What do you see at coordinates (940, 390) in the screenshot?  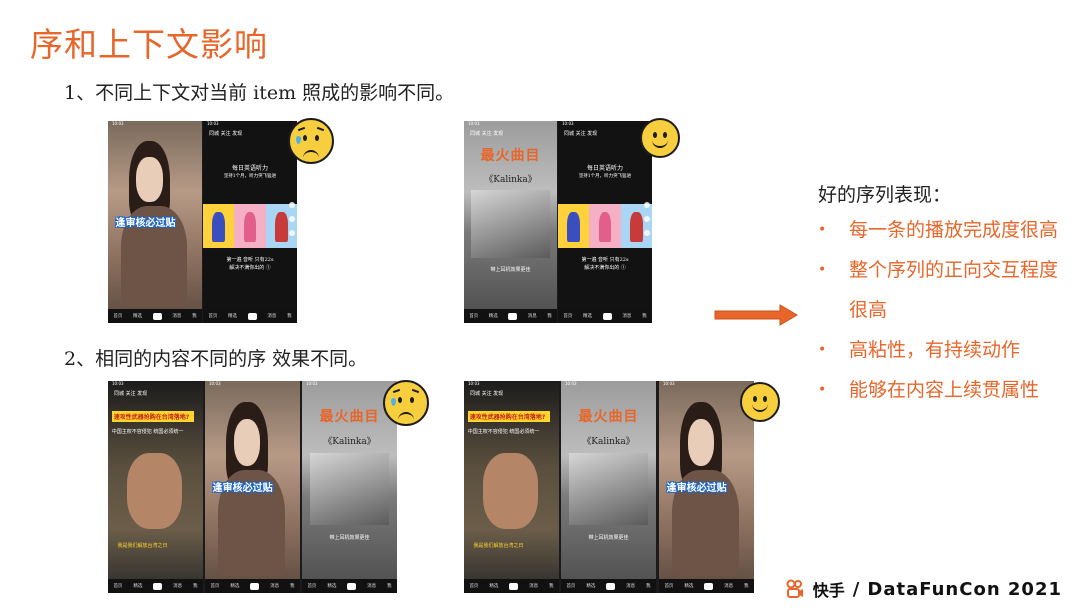 I see `summary-bullet: 能够在内容上续贯属性` at bounding box center [940, 390].